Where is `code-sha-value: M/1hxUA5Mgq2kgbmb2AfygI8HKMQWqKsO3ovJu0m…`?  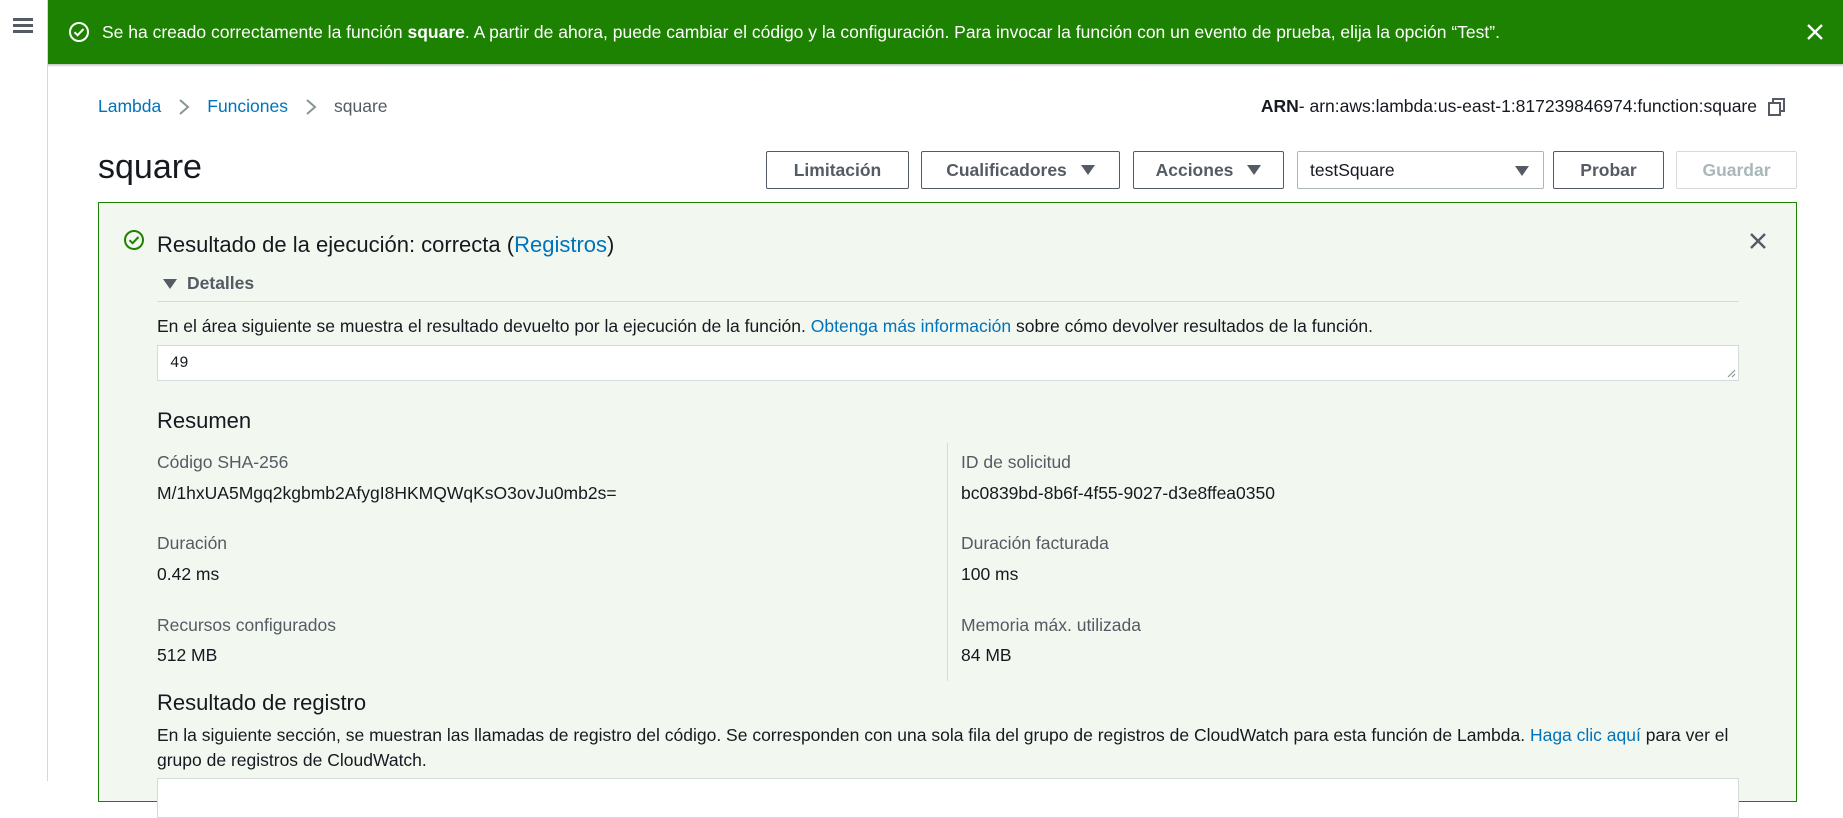
code-sha-value: M/1hxUA5Mgq2kgbmb2AfygI8HKMQWqKsO3ovJu0m… is located at coordinates (387, 493).